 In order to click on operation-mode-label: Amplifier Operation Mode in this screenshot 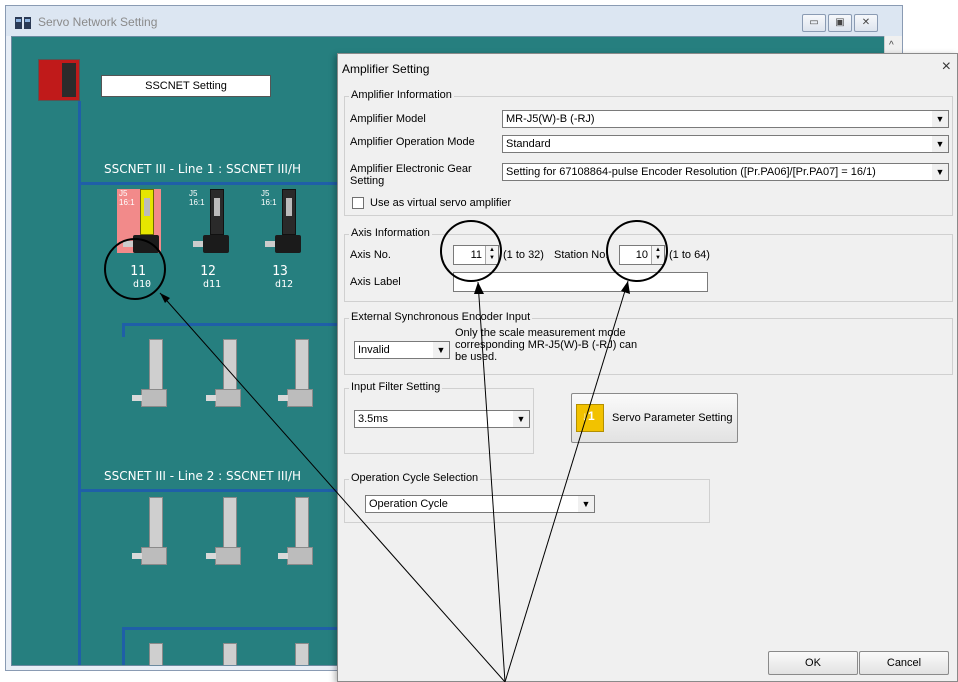, I will do `click(412, 142)`.